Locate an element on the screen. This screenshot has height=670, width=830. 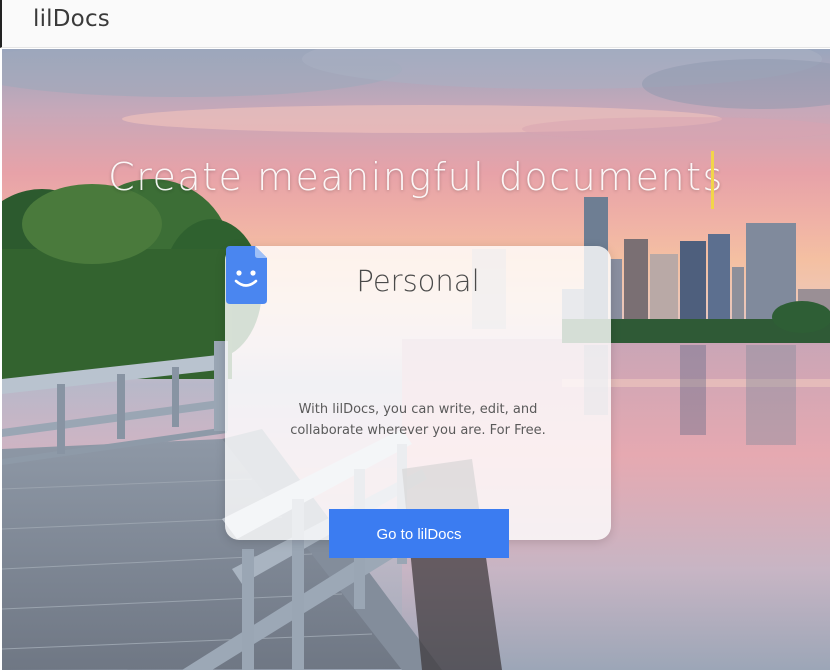
card-title: Personal is located at coordinates (418, 281).